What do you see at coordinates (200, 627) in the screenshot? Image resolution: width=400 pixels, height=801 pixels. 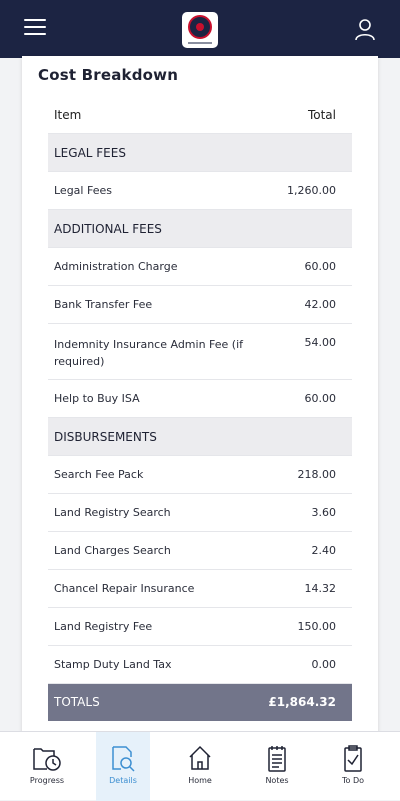 I see `table-row: Land Registry Fee 150.00` at bounding box center [200, 627].